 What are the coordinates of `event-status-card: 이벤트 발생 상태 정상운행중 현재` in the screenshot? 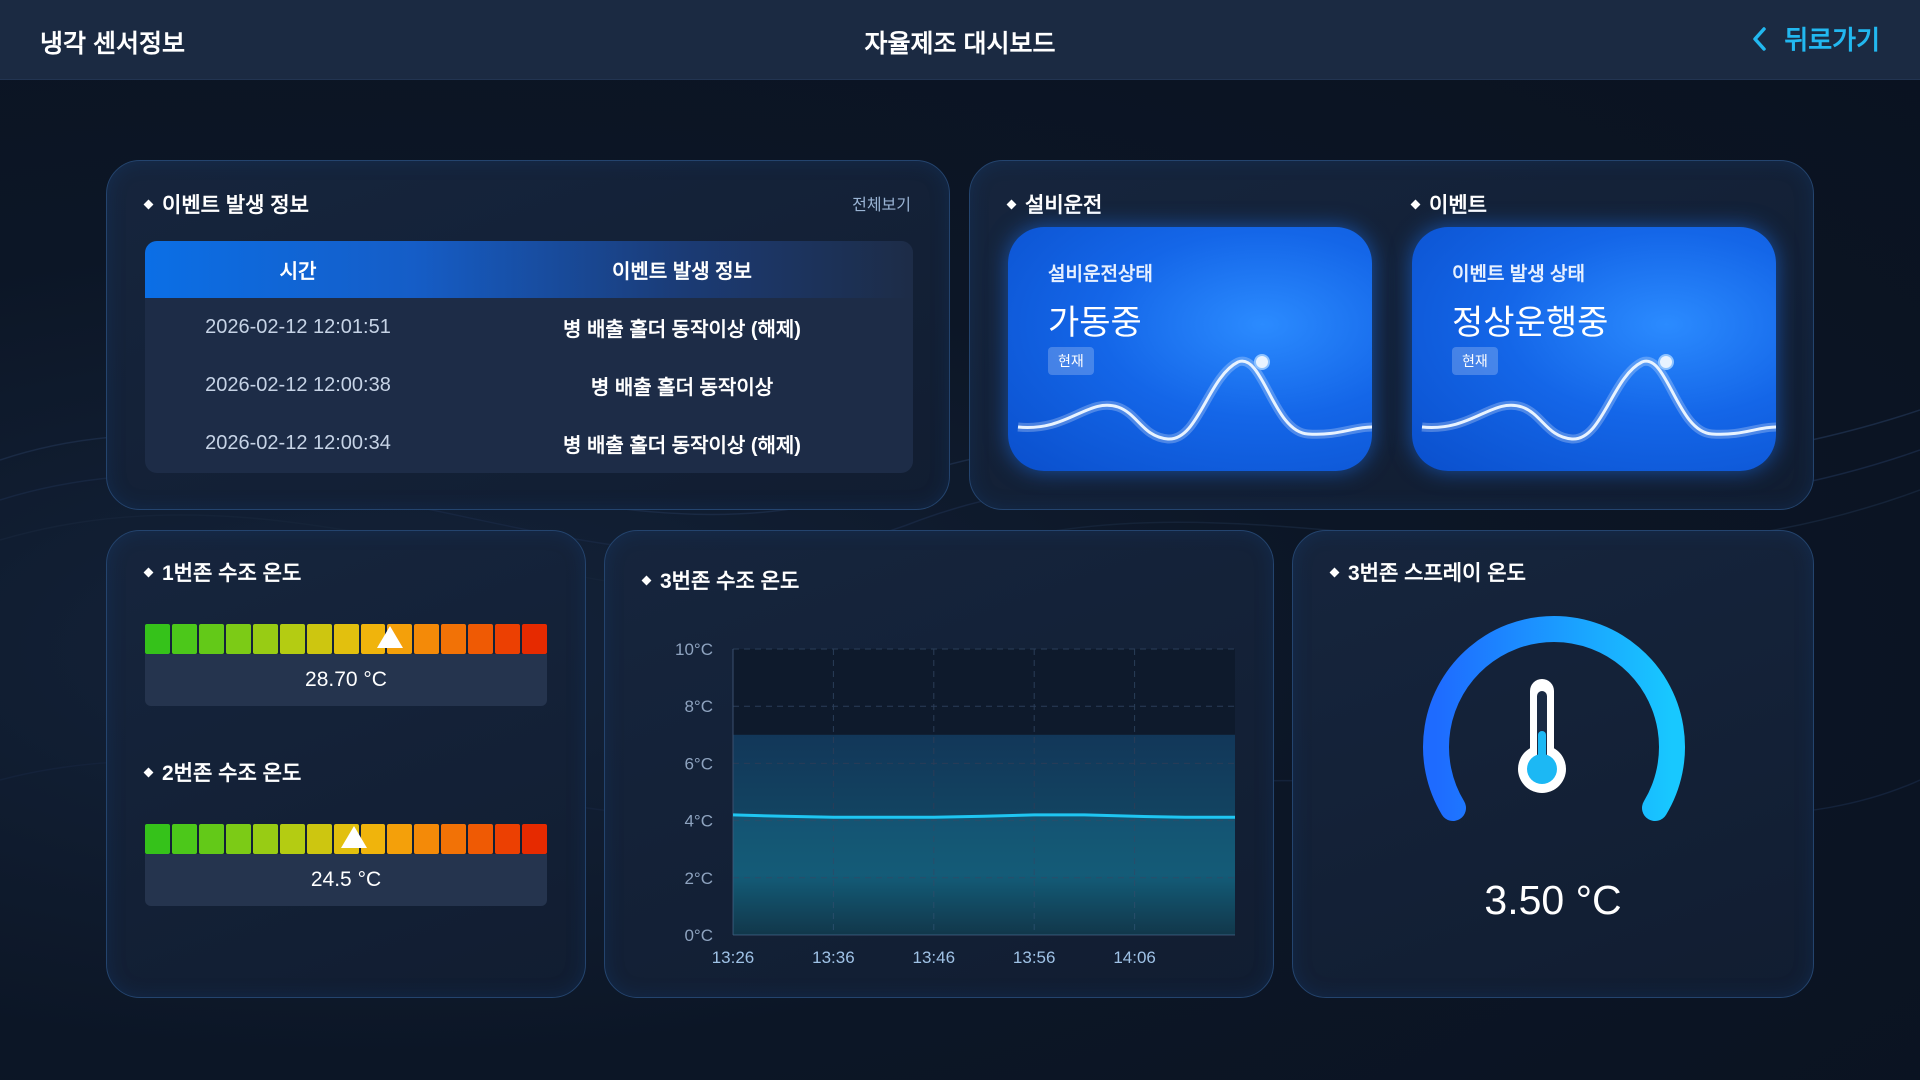 It's located at (1594, 349).